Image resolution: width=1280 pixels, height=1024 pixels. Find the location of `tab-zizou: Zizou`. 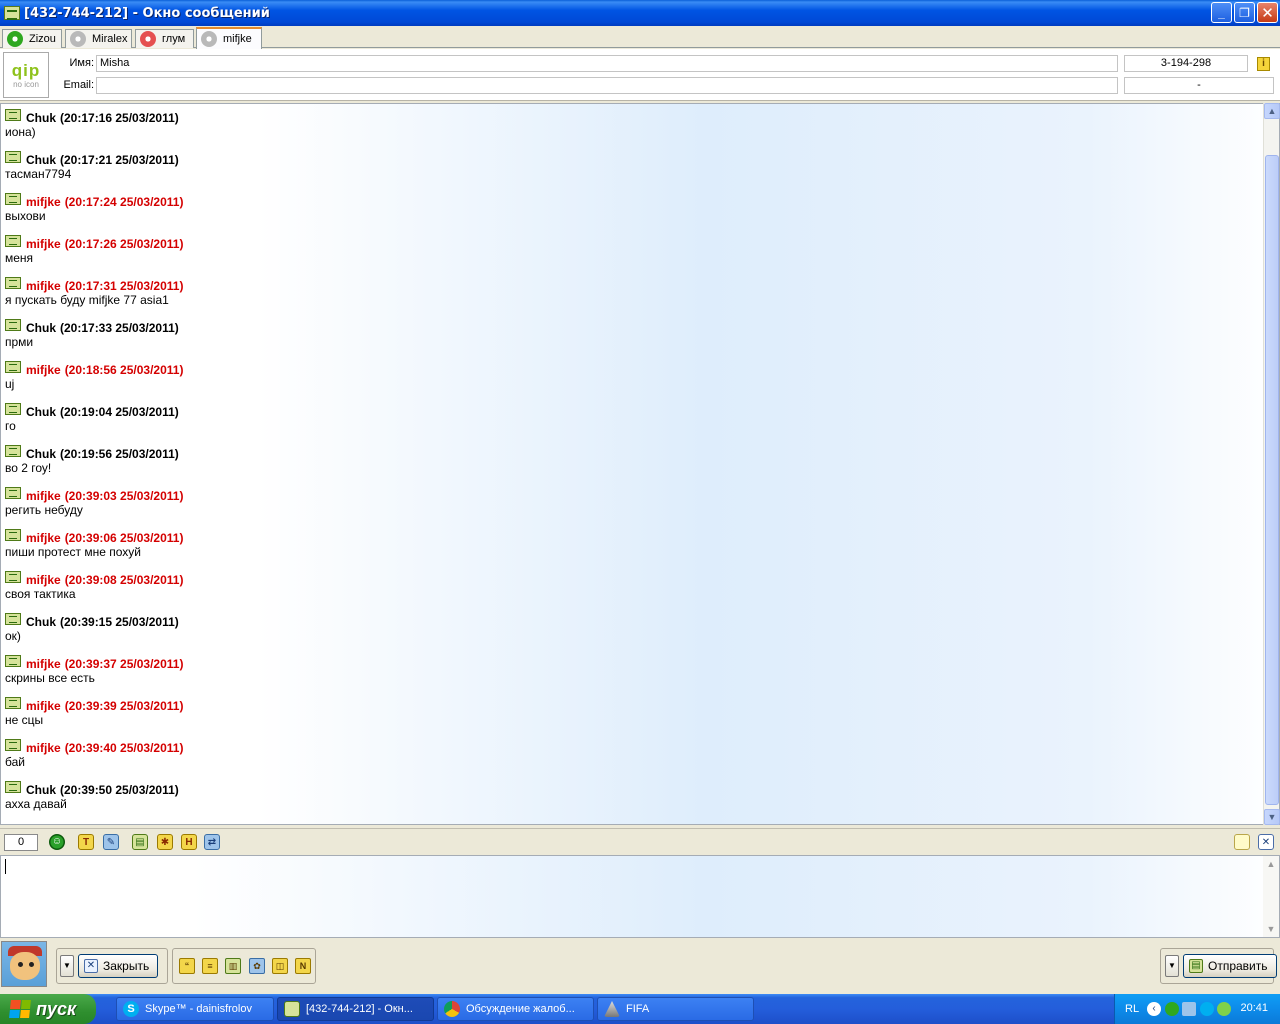

tab-zizou: Zizou is located at coordinates (32, 38).